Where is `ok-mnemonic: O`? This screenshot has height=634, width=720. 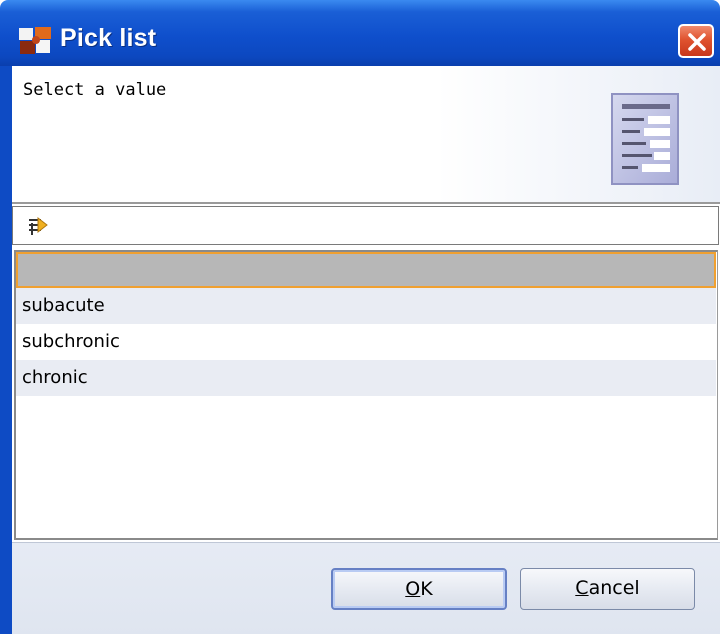 ok-mnemonic: O is located at coordinates (413, 589).